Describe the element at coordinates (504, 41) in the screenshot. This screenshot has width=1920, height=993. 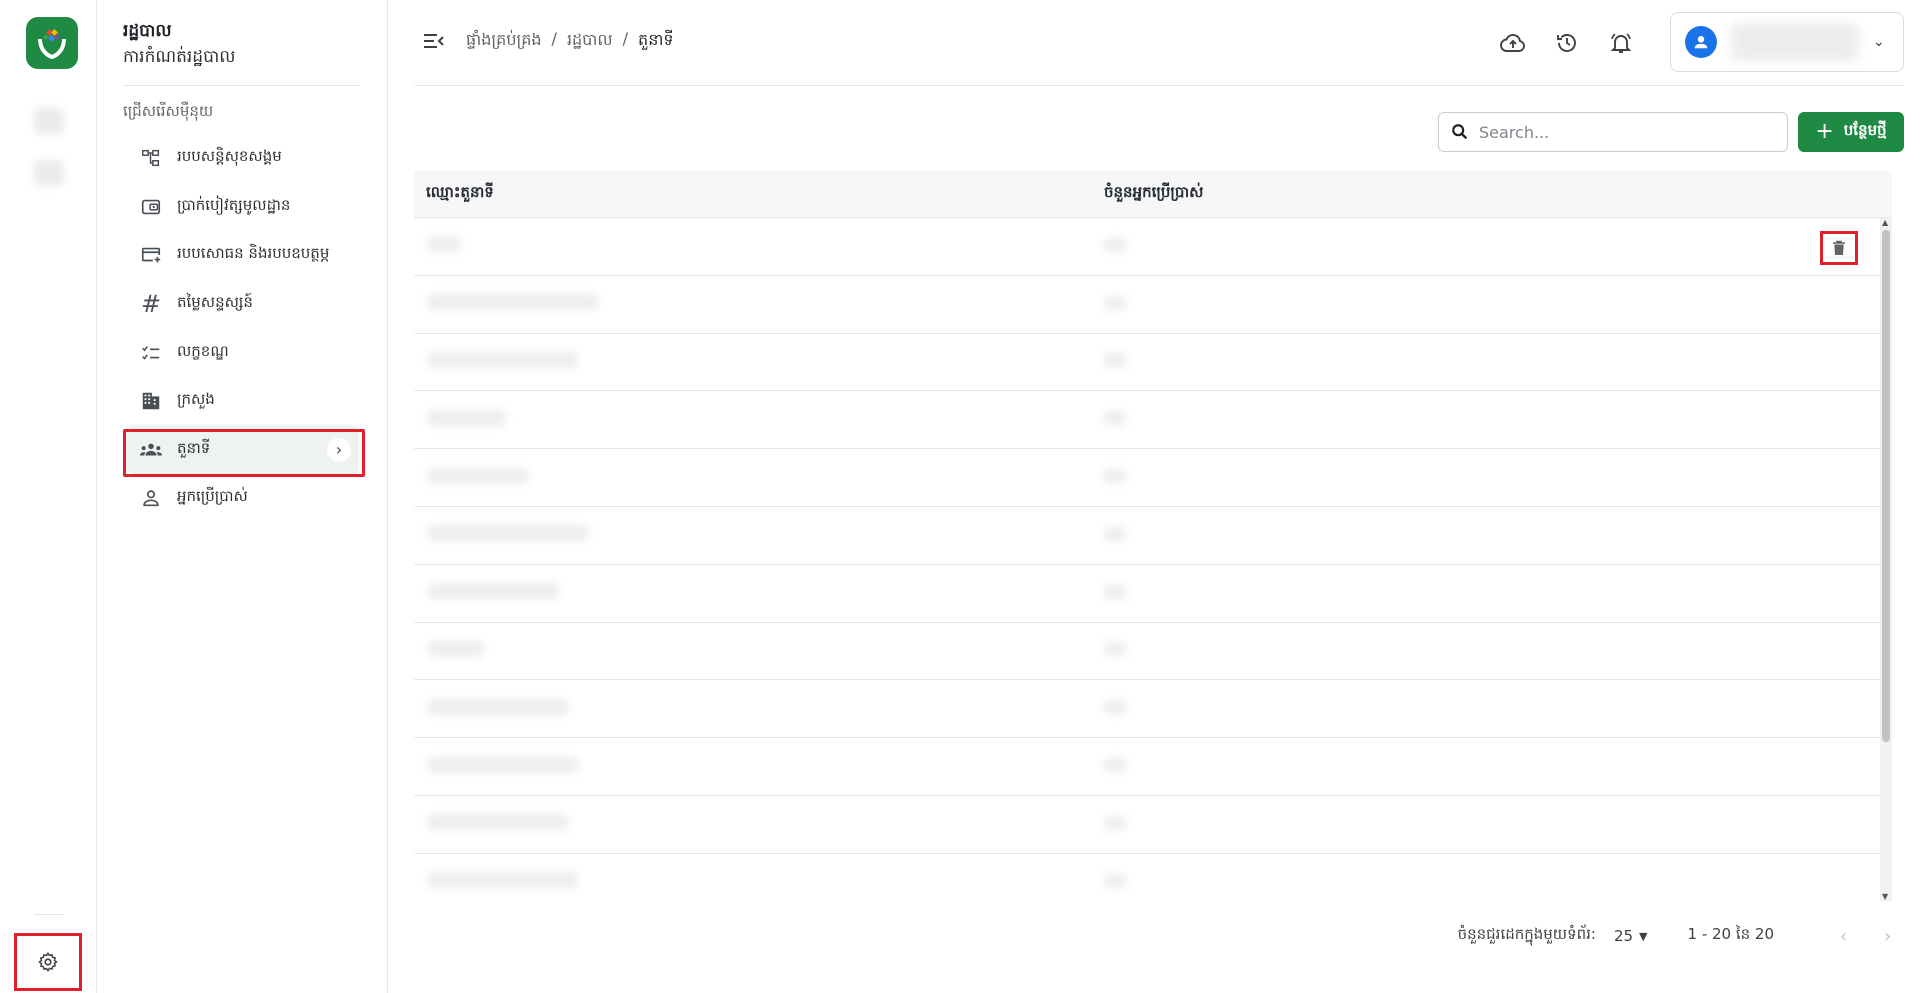
I see `breadcrumb-dashboard: ផ្ទាំងគ្រប់គ្រង` at that location.